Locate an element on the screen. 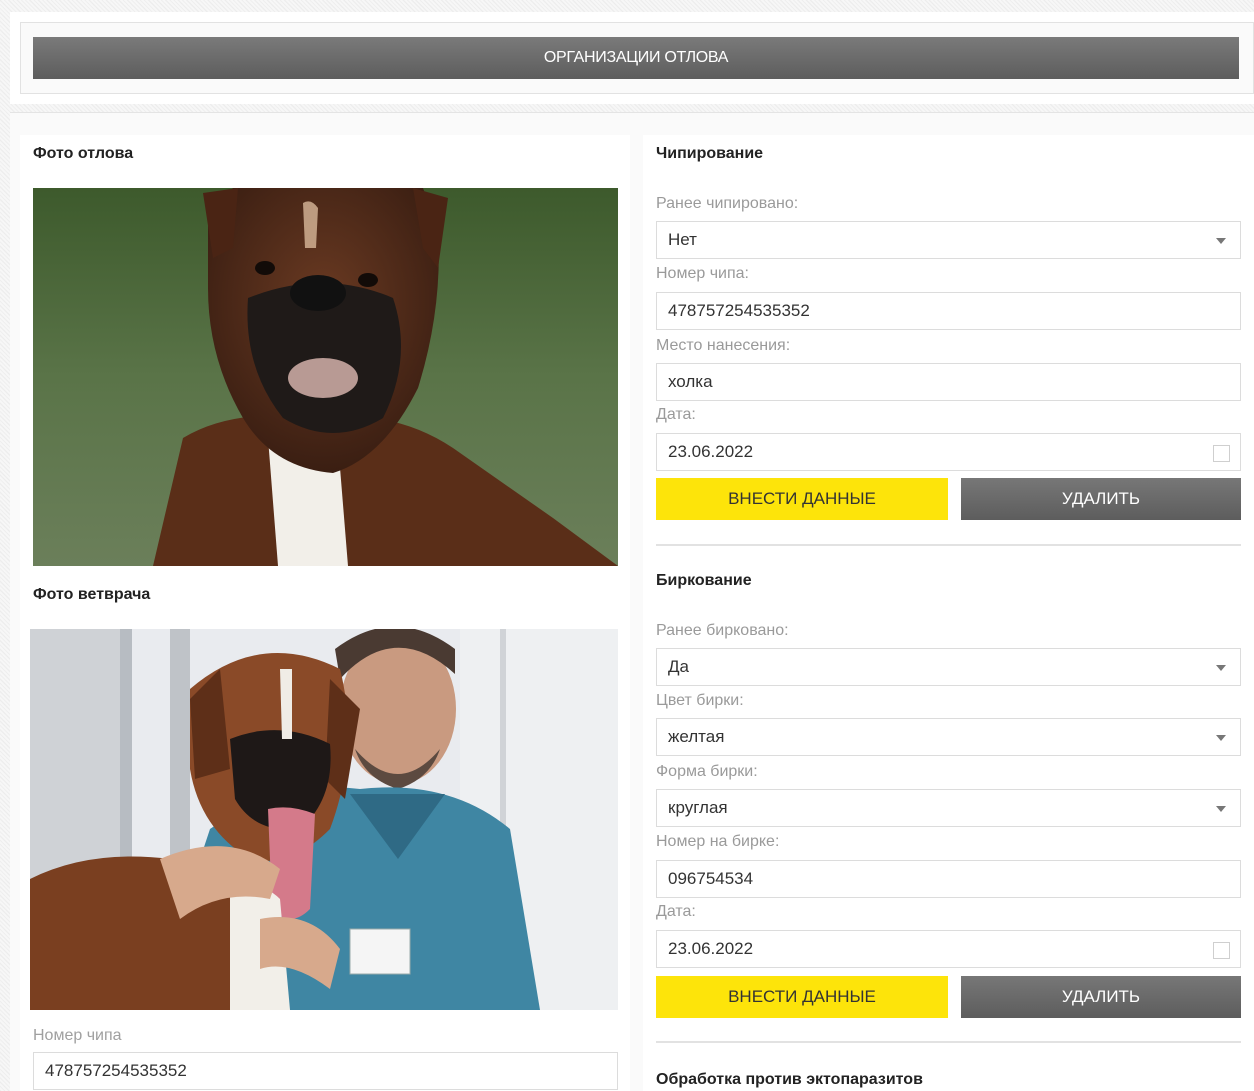 The width and height of the screenshot is (1254, 1091). tag-color-label: Цвет бирки: is located at coordinates (700, 700).